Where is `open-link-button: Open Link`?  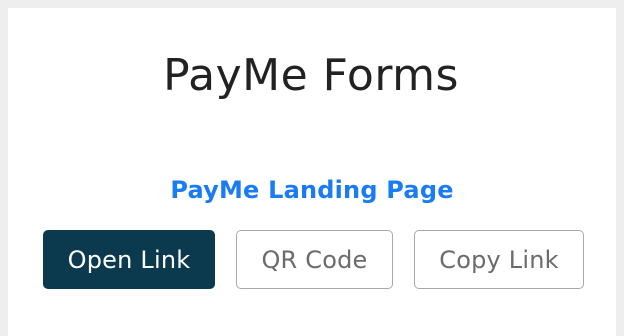
open-link-button: Open Link is located at coordinates (129, 259).